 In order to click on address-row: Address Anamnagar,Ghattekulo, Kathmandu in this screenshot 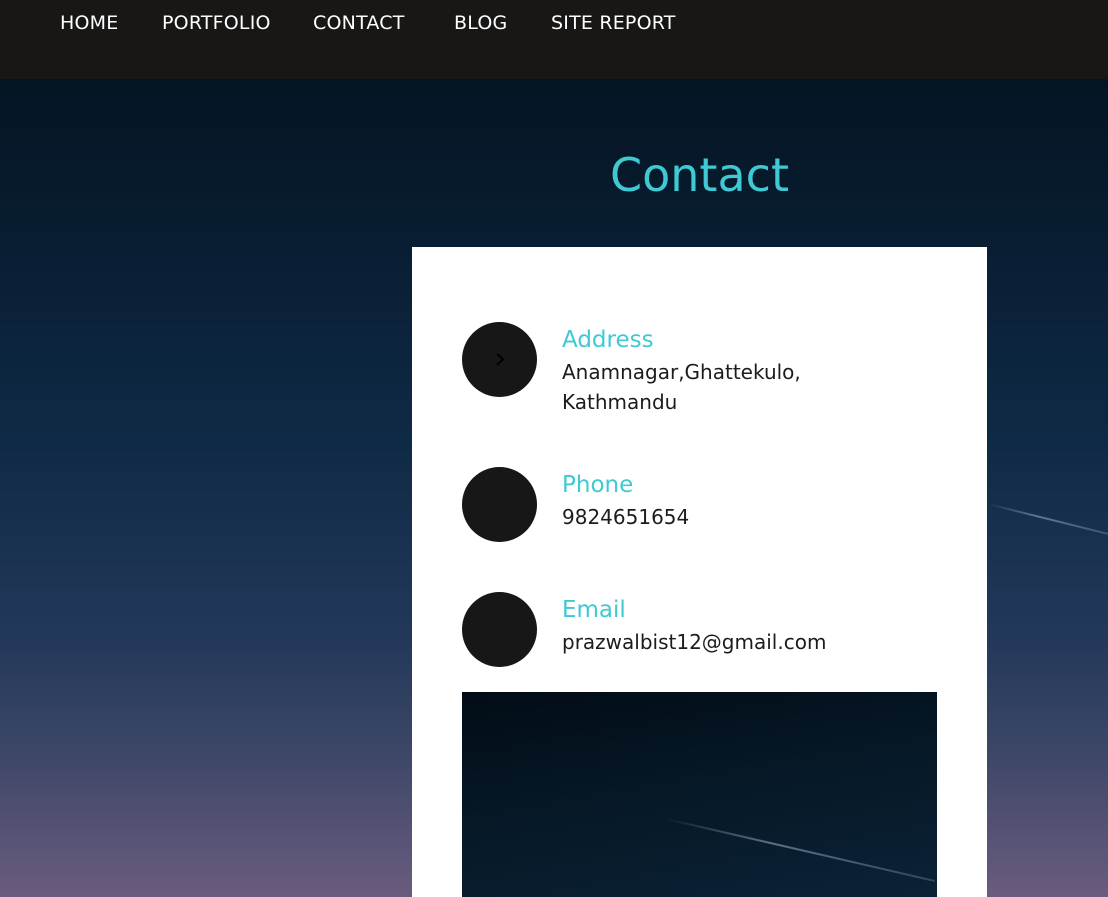, I will do `click(702, 372)`.